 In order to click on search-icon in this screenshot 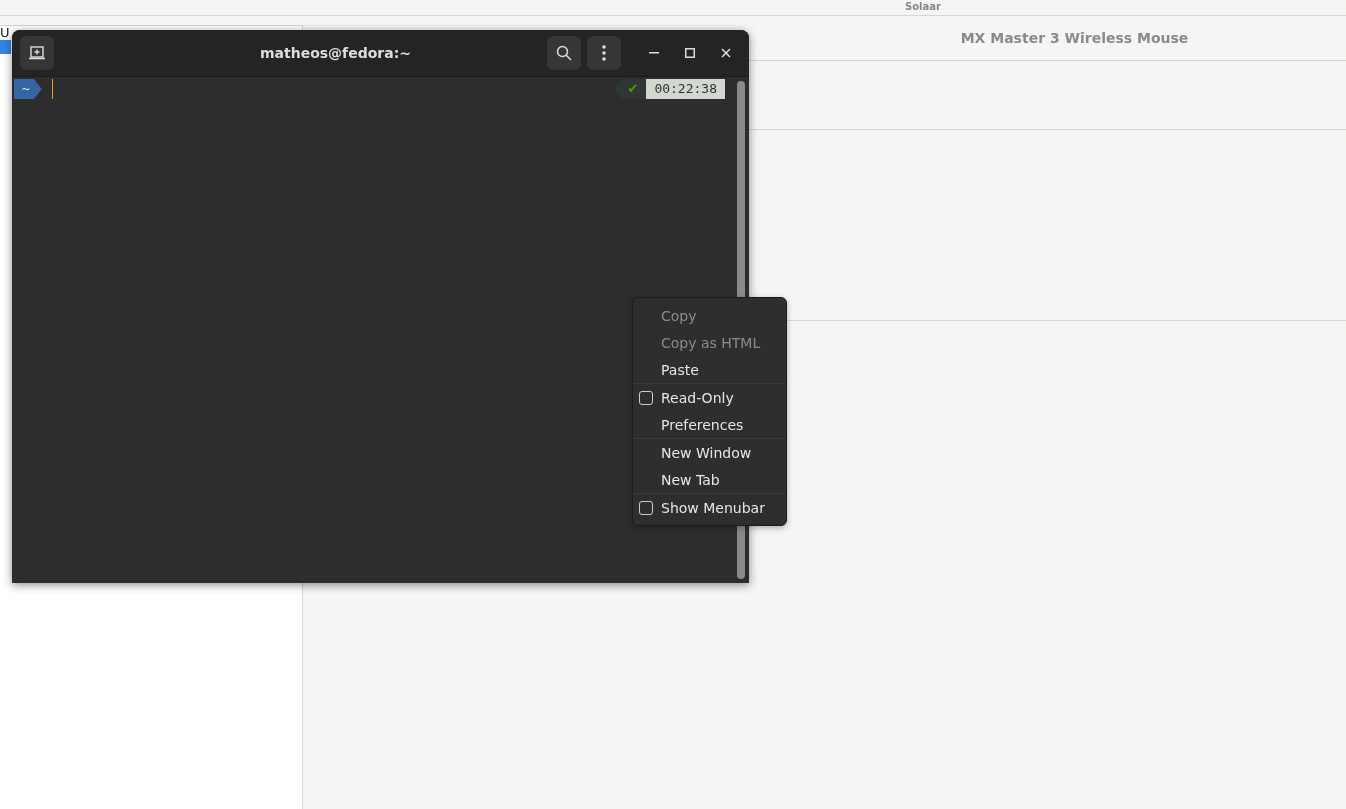, I will do `click(564, 53)`.